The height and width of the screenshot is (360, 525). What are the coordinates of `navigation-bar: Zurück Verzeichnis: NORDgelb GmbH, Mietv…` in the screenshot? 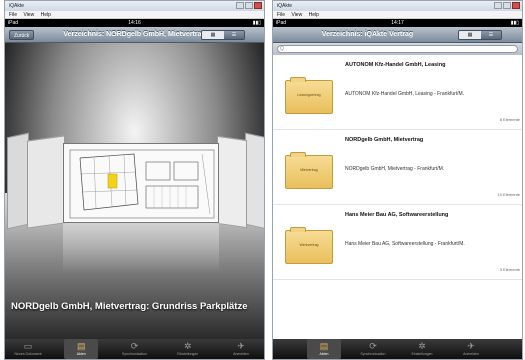 It's located at (134, 35).